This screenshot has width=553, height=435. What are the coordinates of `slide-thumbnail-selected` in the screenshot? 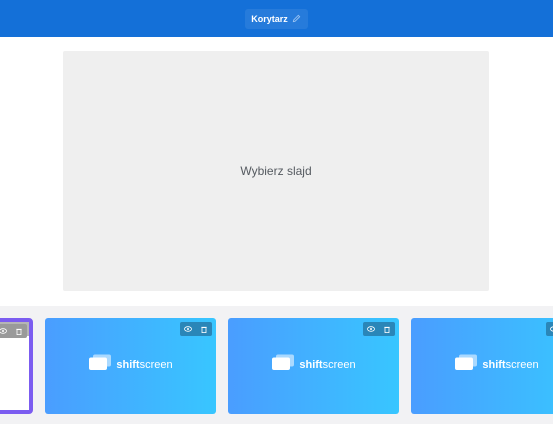 It's located at (16, 366).